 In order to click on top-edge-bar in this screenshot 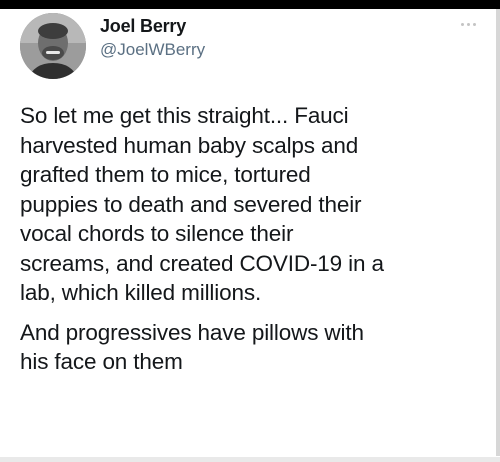, I will do `click(250, 4)`.